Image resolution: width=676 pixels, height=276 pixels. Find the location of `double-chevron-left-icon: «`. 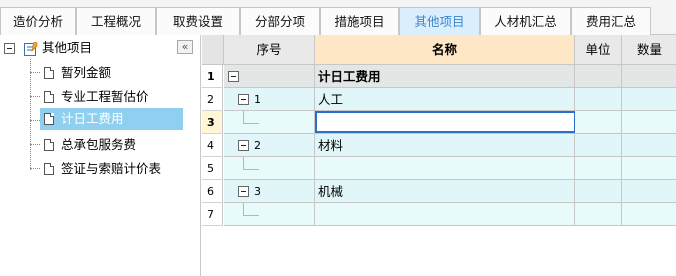

double-chevron-left-icon: « is located at coordinates (185, 46).